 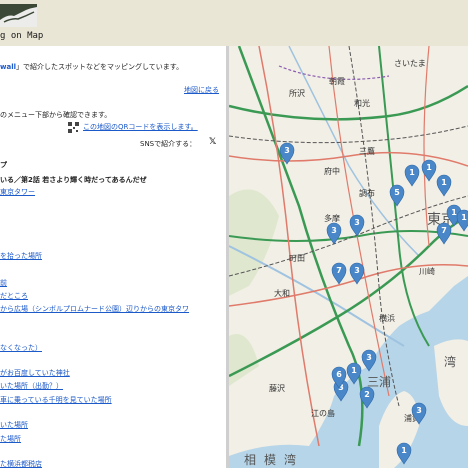 I want to click on map-label: 大和, so click(x=282, y=293).